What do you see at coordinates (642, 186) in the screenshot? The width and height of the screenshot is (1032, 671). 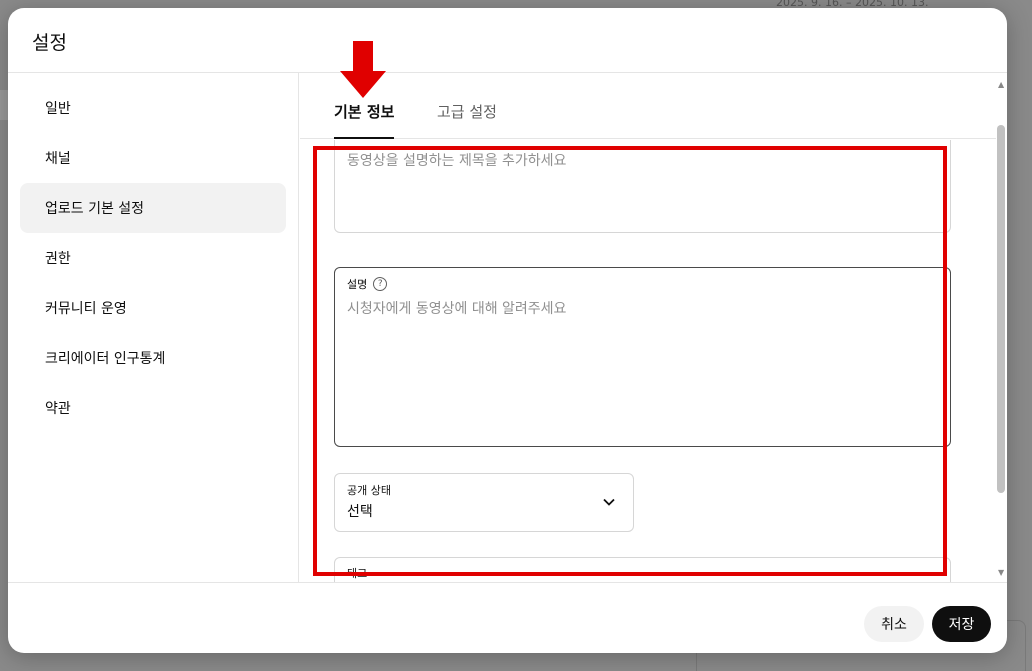 I see `title-field: 동영상을 설명하는 제목을 추가하세요` at bounding box center [642, 186].